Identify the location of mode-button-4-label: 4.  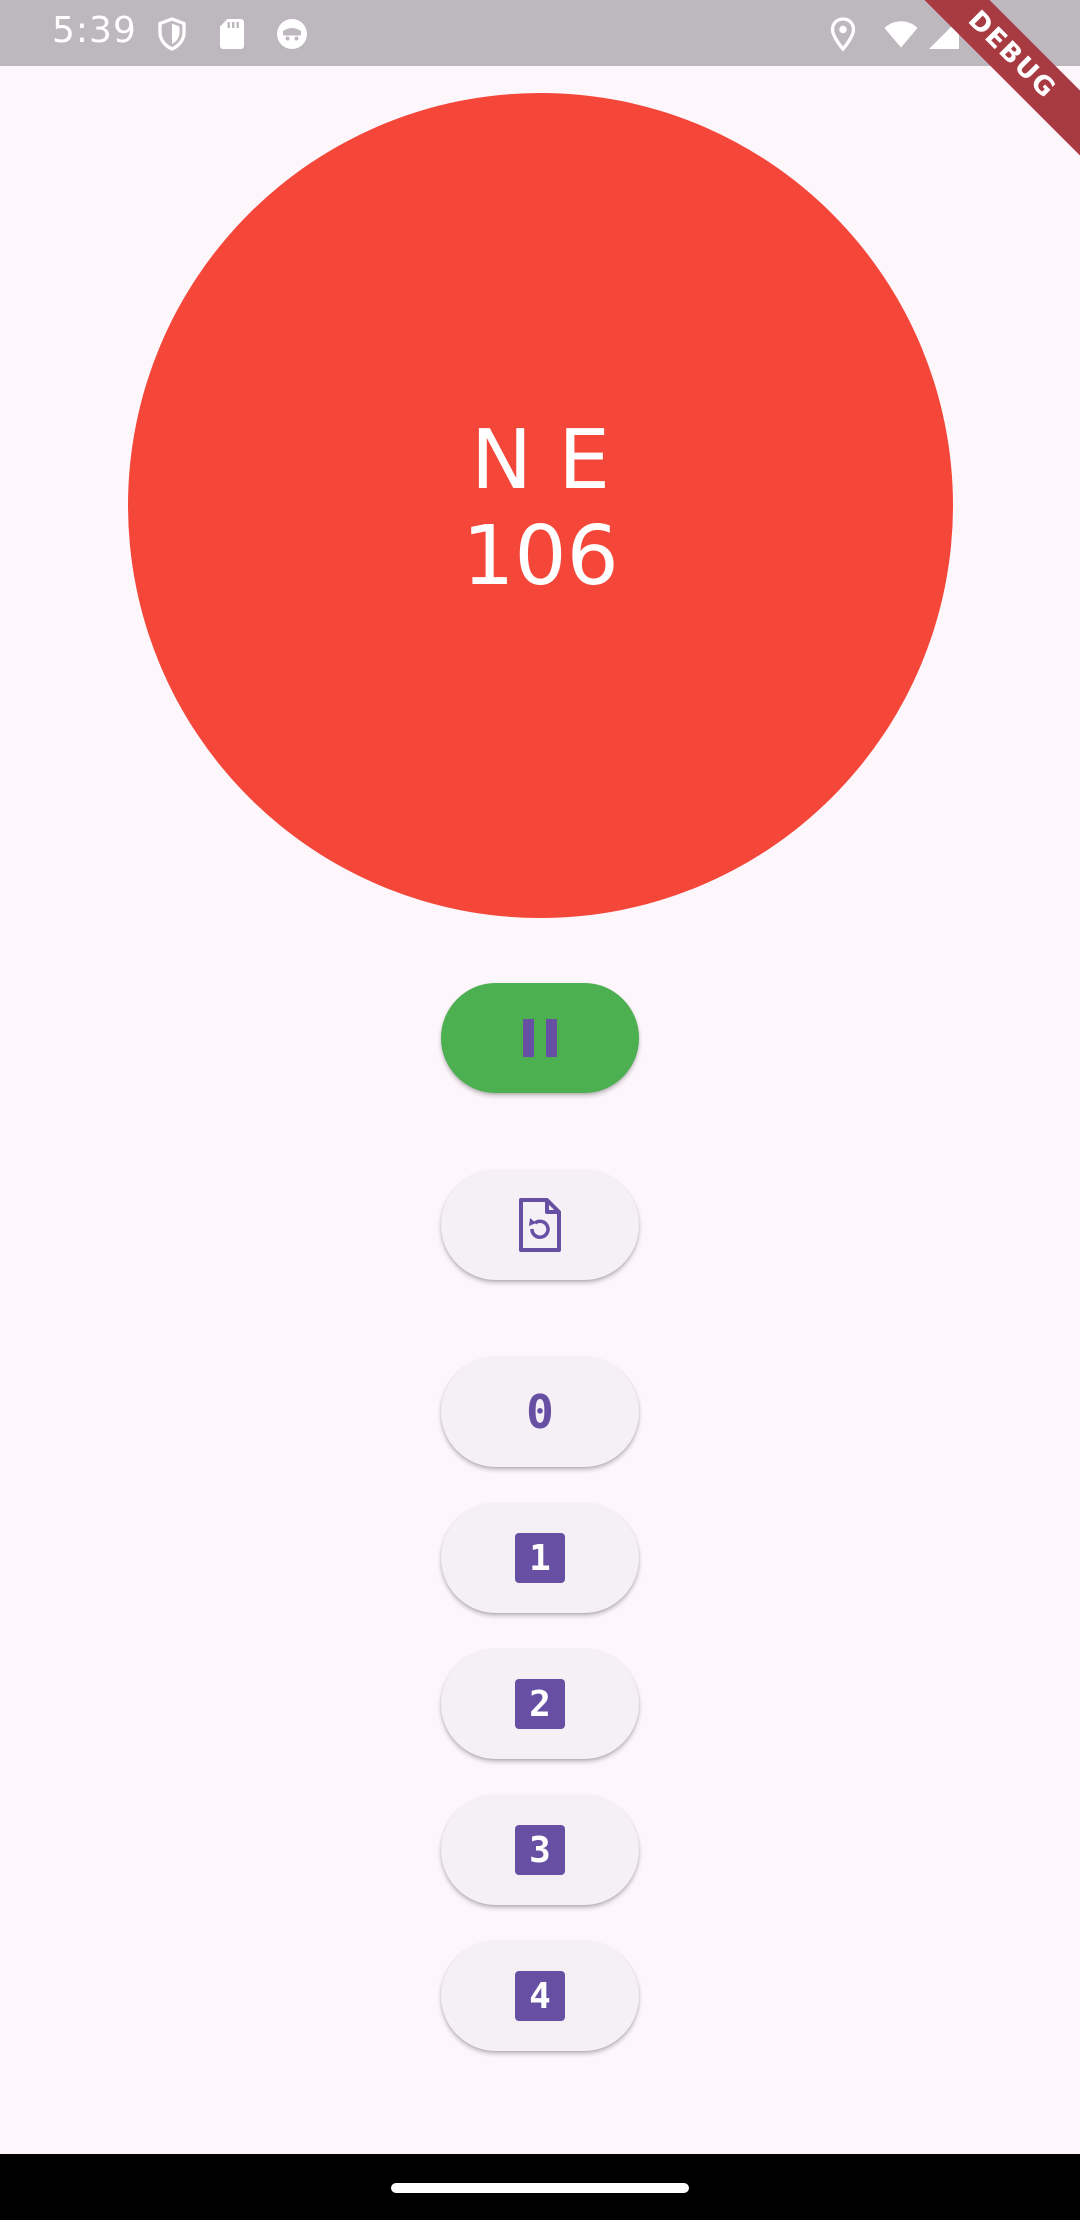
(540, 1996).